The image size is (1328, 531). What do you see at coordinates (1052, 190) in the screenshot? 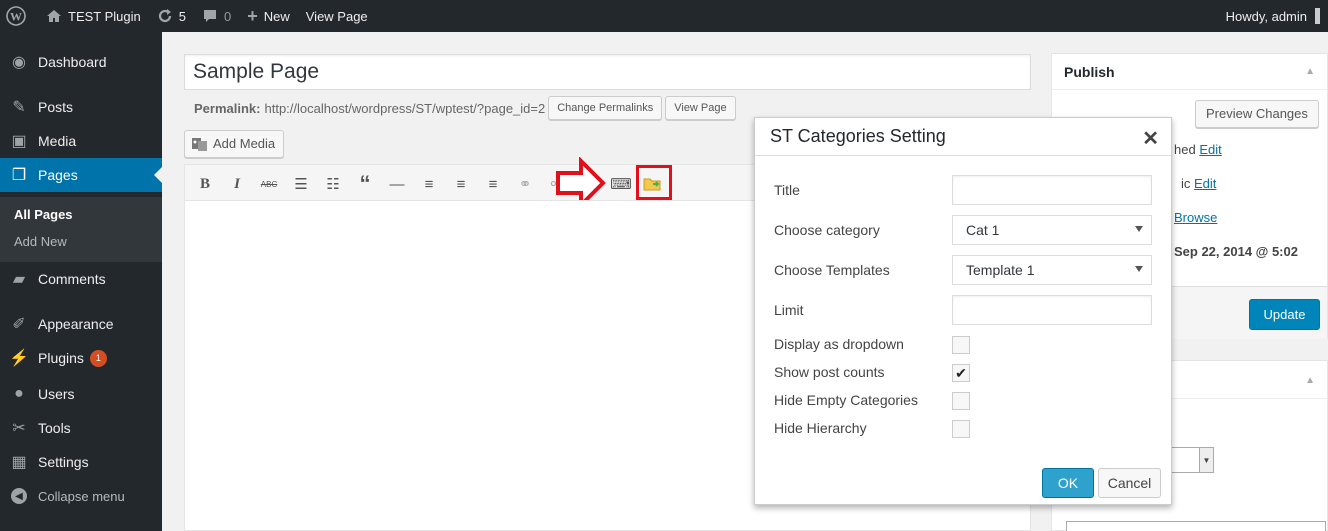
I see `title-input` at bounding box center [1052, 190].